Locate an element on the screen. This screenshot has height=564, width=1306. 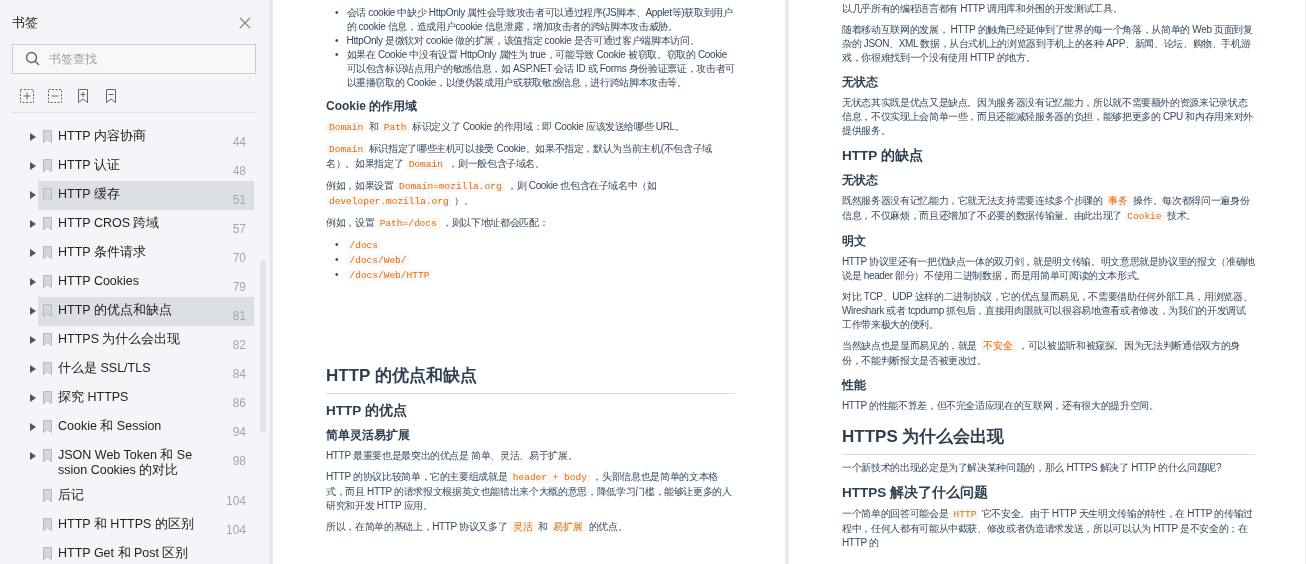
bookmark-label: Cookie 和 Session is located at coordinates (110, 426).